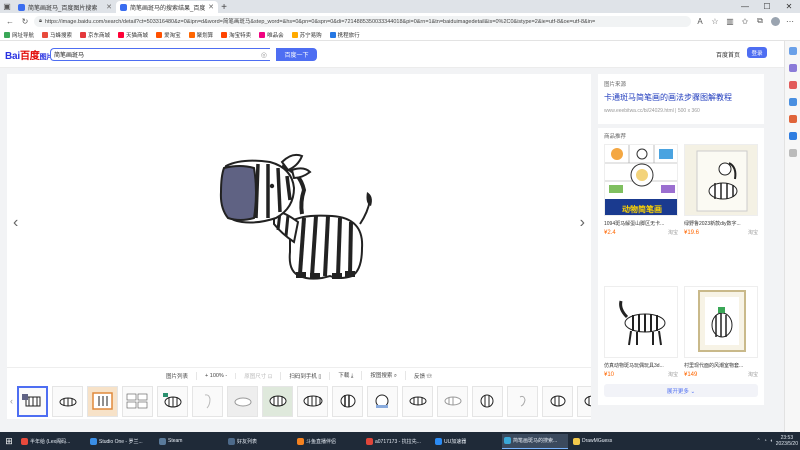 The width and height of the screenshot is (800, 450). What do you see at coordinates (700, 21) in the screenshot?
I see `read-aloud-icon: A` at bounding box center [700, 21].